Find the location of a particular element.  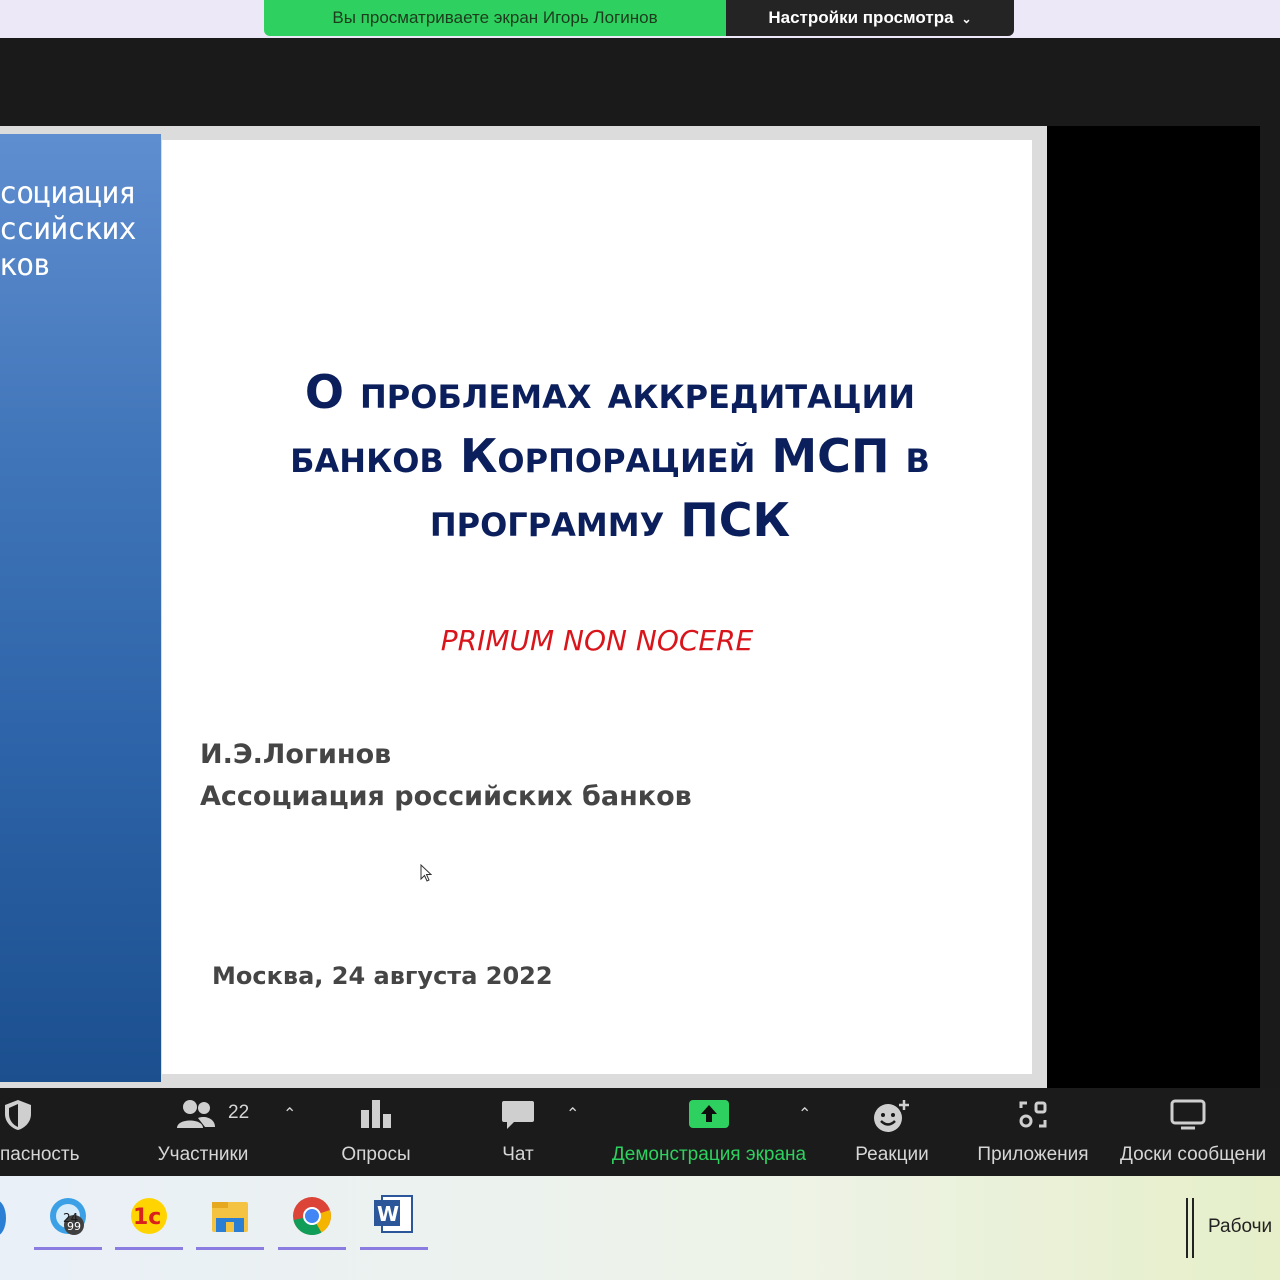

security-label: пасность is located at coordinates (40, 1154).